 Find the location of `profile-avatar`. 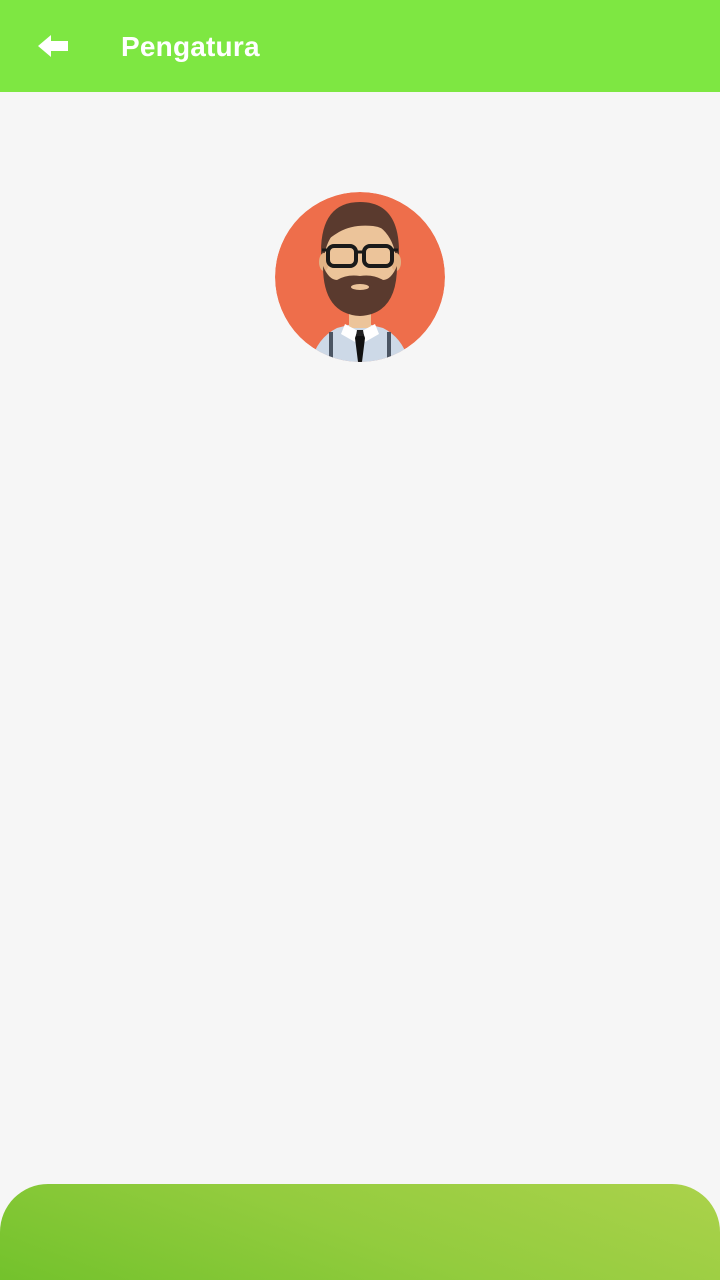

profile-avatar is located at coordinates (360, 277).